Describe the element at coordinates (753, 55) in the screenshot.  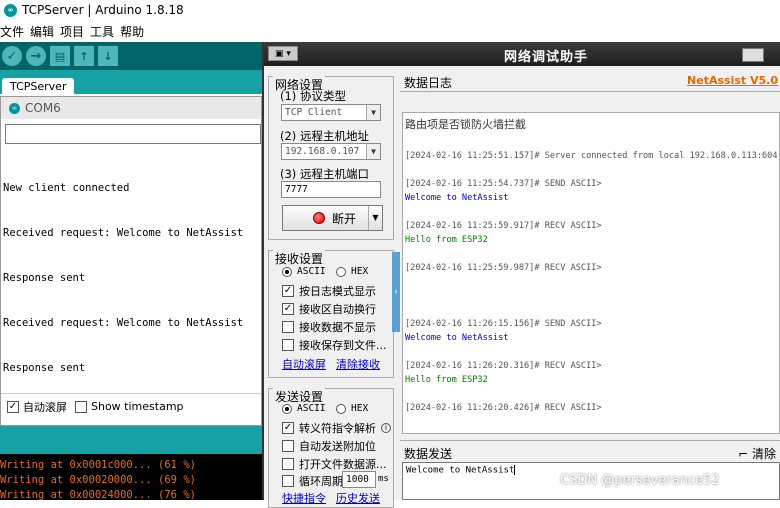
I see `minimize-button` at that location.